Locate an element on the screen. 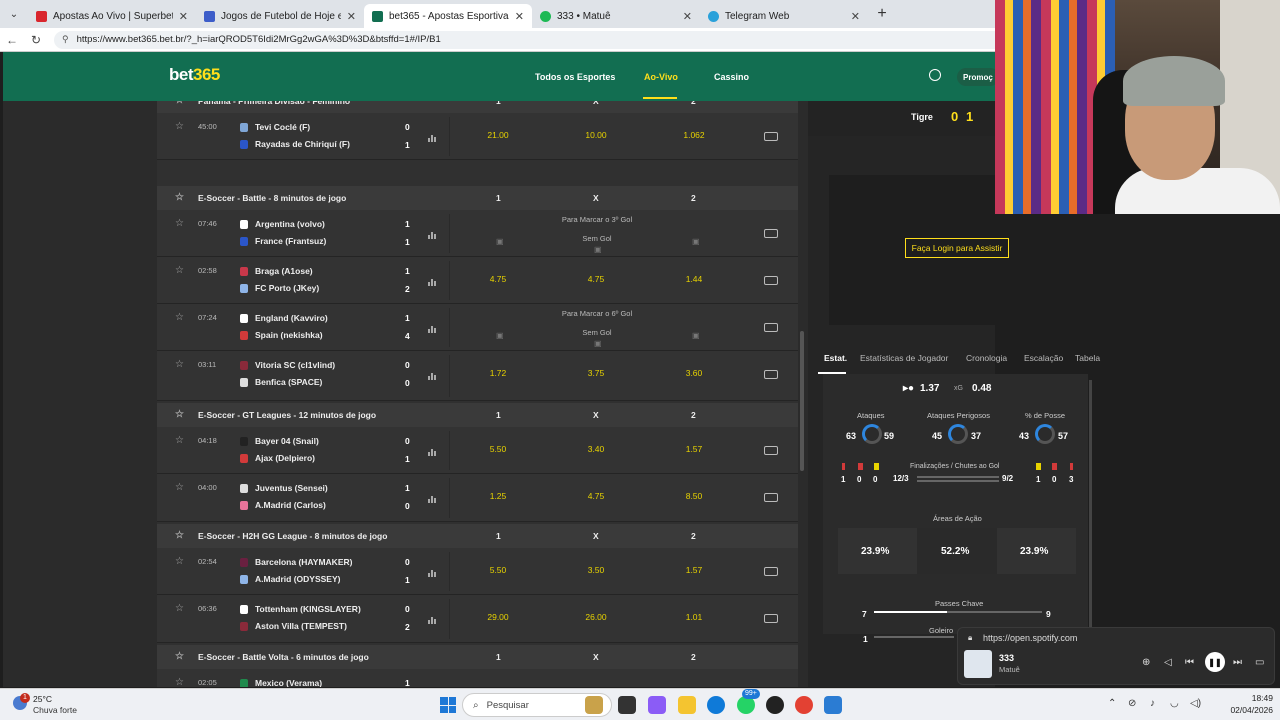 The height and width of the screenshot is (720, 1280). odds-button: 3.75 is located at coordinates (596, 373).